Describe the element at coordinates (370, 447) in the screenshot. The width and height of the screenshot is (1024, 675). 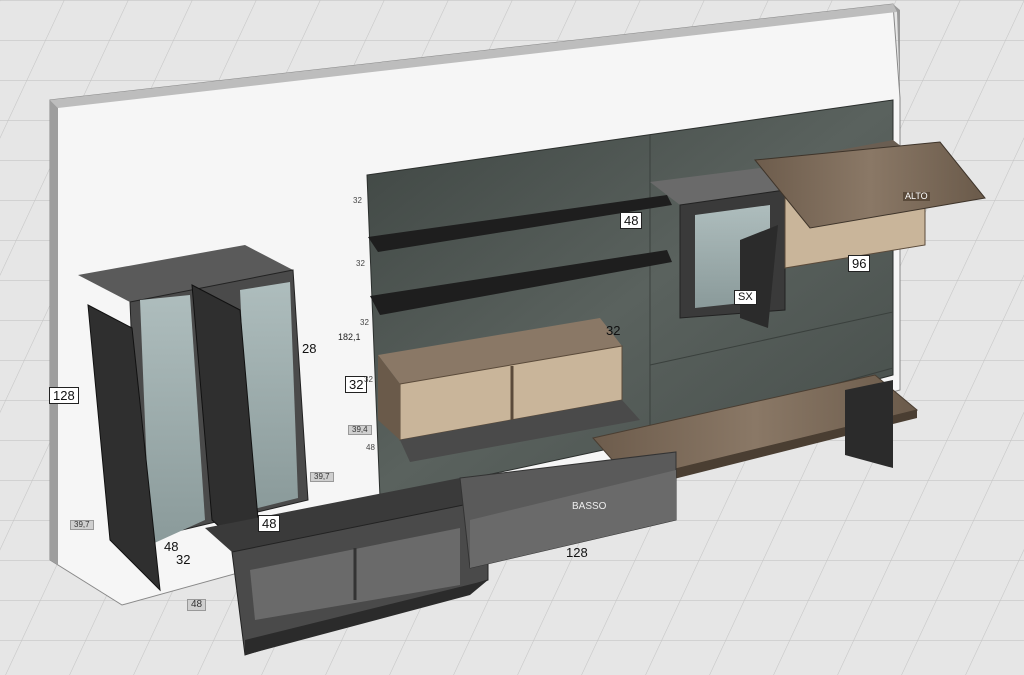
I see `dim-misc-2: 48` at that location.